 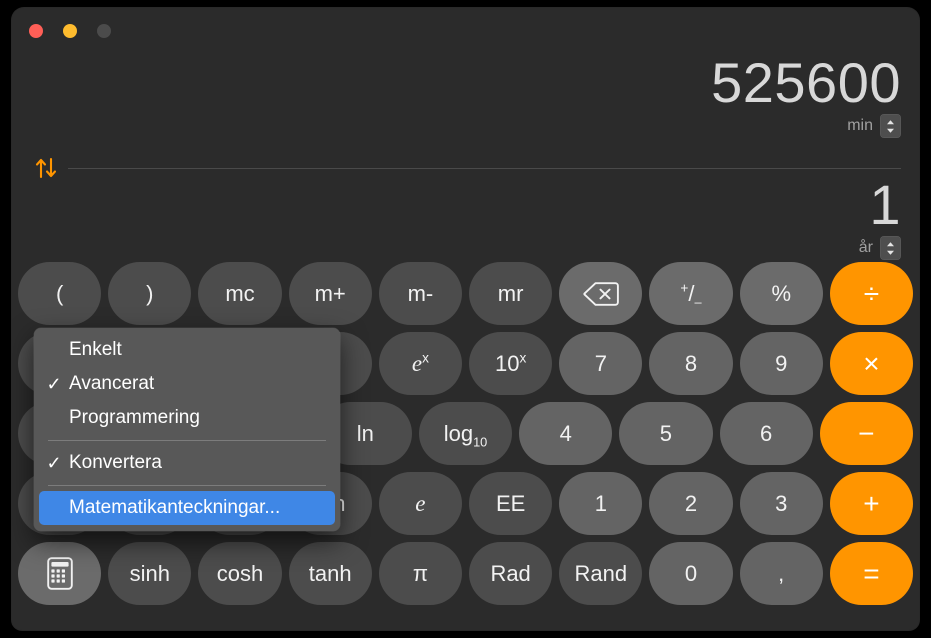 I want to click on key-label: 5, so click(x=666, y=433).